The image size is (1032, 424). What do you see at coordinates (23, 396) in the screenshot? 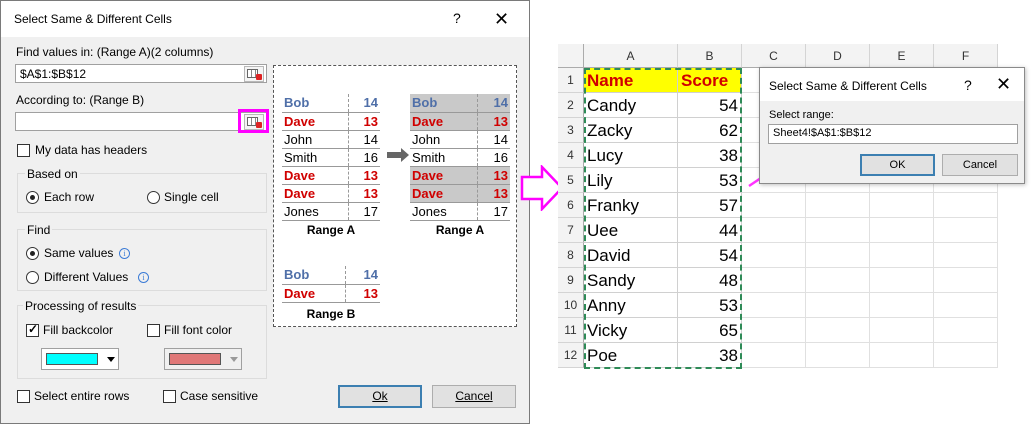
I see `select-rows-checkbox` at bounding box center [23, 396].